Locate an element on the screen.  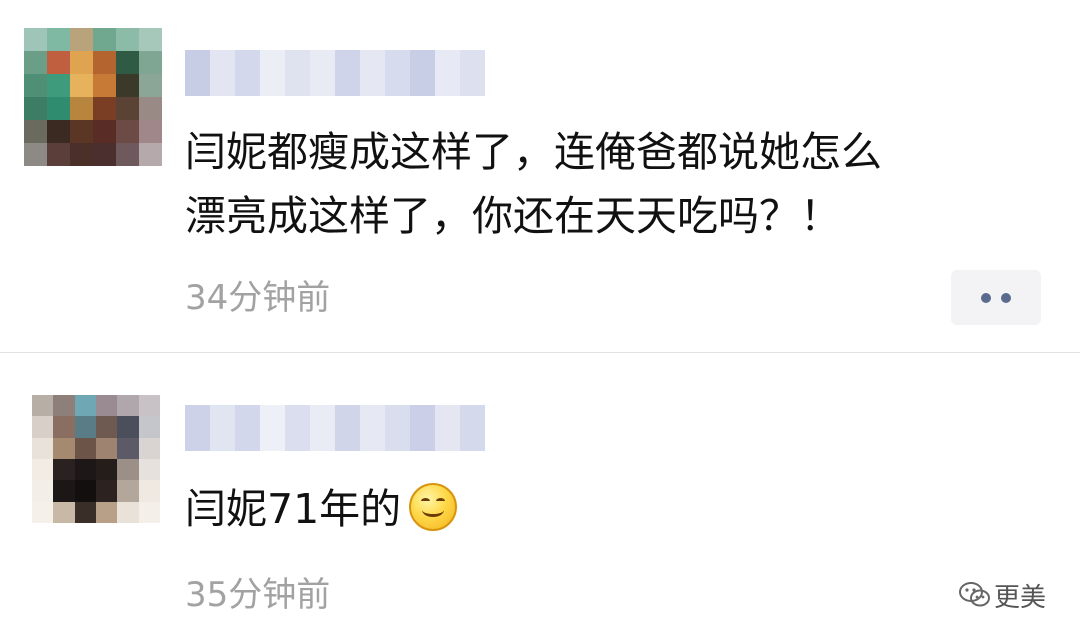
timestamp: 35分钟前 is located at coordinates (258, 595).